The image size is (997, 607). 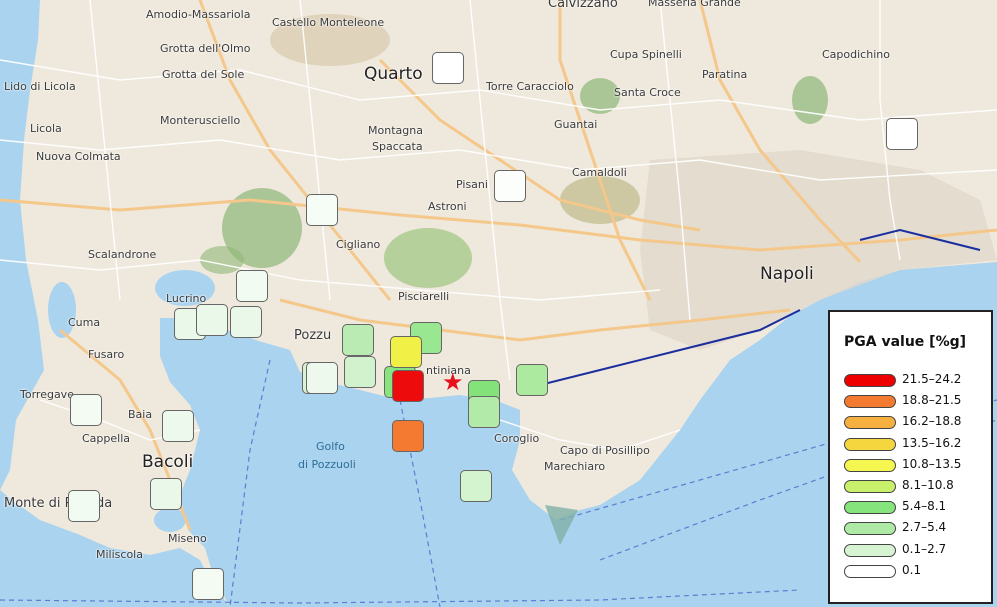 What do you see at coordinates (198, 14) in the screenshot?
I see `place-label: Amodio-Massariola` at bounding box center [198, 14].